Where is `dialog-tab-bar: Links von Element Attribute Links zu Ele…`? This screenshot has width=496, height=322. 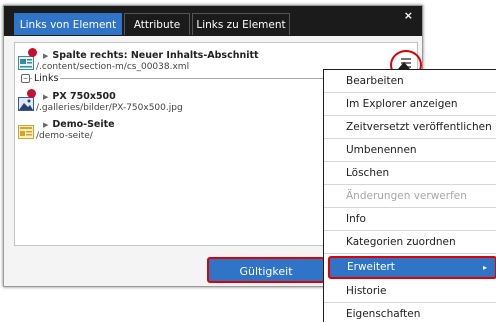 dialog-tab-bar: Links von Element Attribute Links zu Ele… is located at coordinates (213, 21).